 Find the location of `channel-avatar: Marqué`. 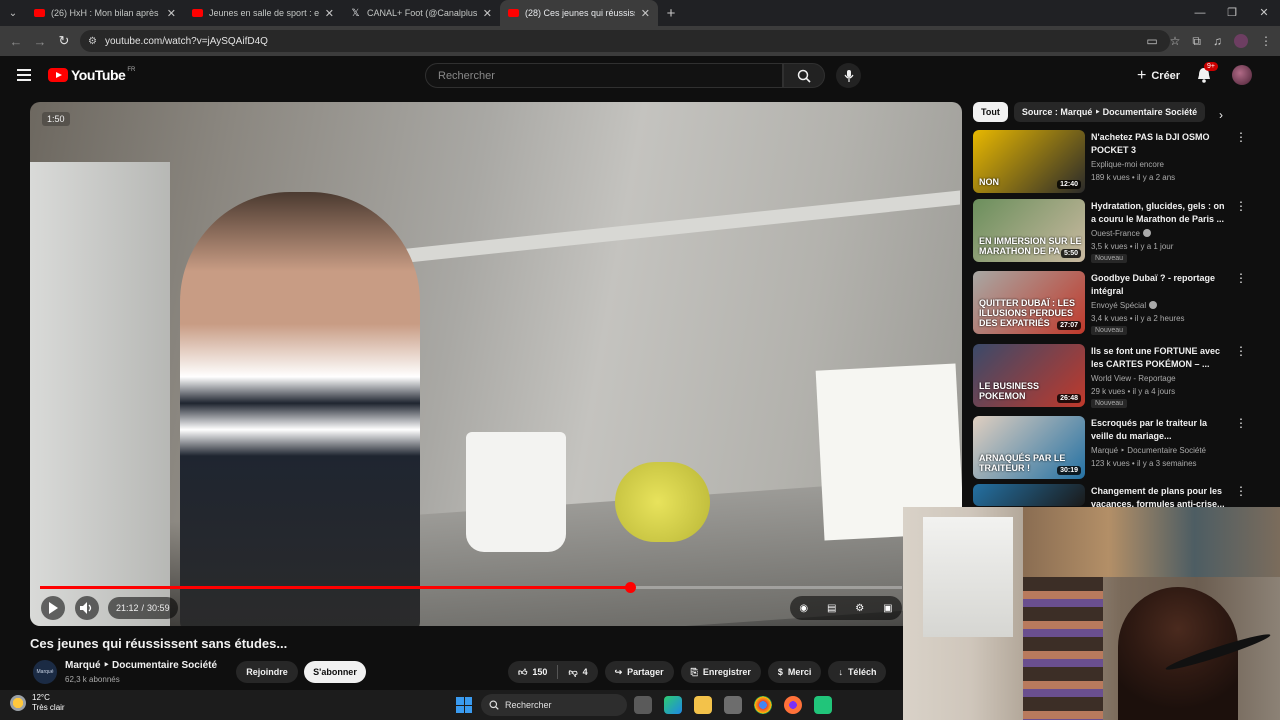

channel-avatar: Marqué is located at coordinates (45, 672).